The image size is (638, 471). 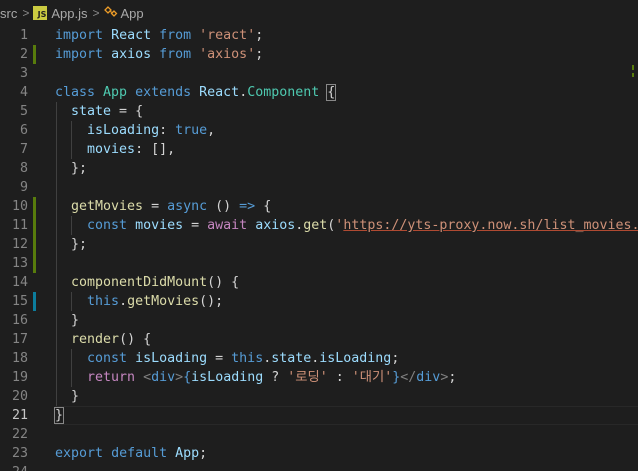 I want to click on code-line: 4 class App extends React.Component {, so click(x=319, y=92).